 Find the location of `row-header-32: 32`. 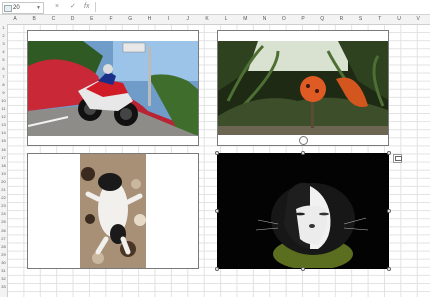

row-header-32: 32 is located at coordinates (3, 278).